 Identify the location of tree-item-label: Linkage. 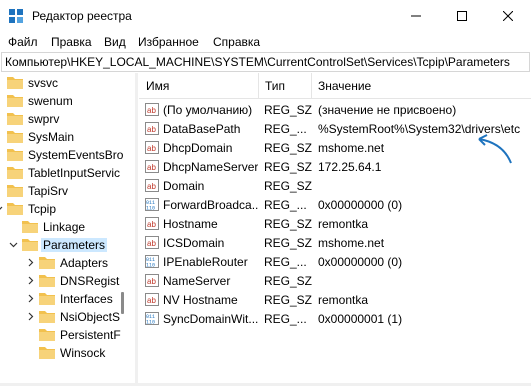
(64, 227).